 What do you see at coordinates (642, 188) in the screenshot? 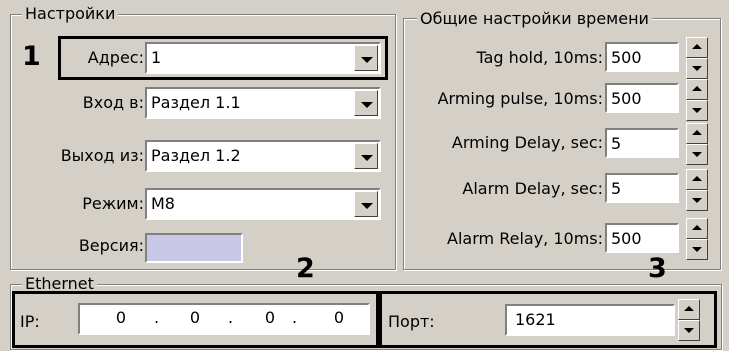
I see `alarm-delay-input: 5` at bounding box center [642, 188].